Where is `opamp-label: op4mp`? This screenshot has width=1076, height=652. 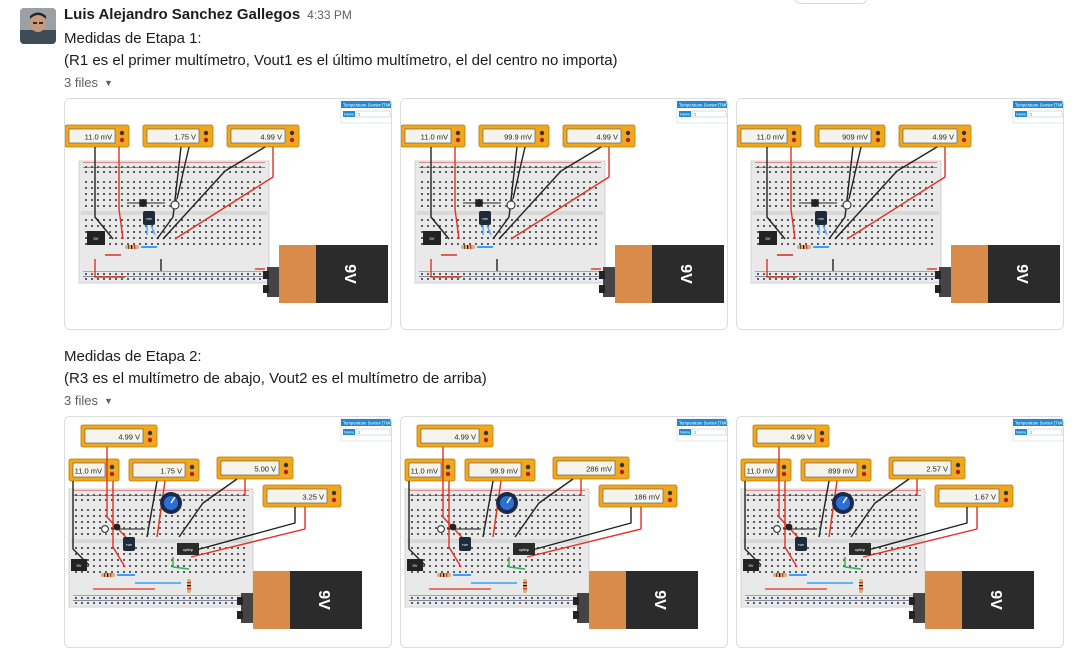 opamp-label: op4mp is located at coordinates (188, 550).